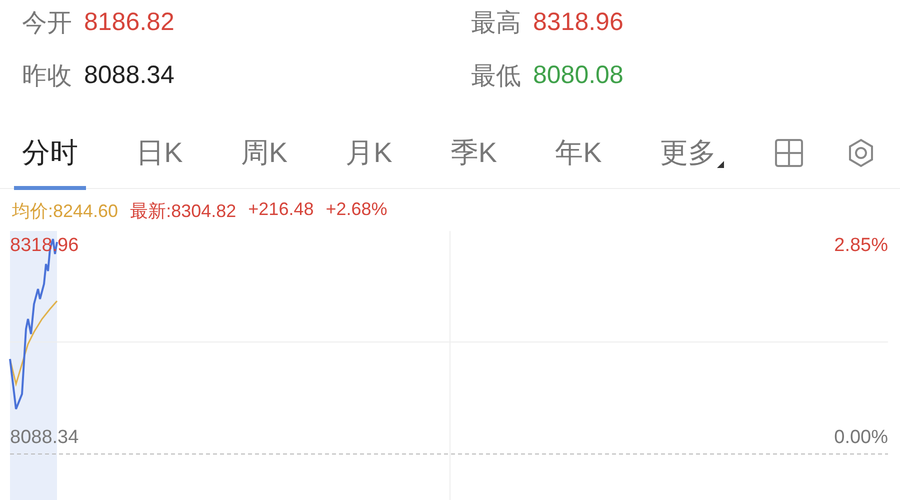 The height and width of the screenshot is (500, 900). I want to click on quote-label: 昨收, so click(47, 76).